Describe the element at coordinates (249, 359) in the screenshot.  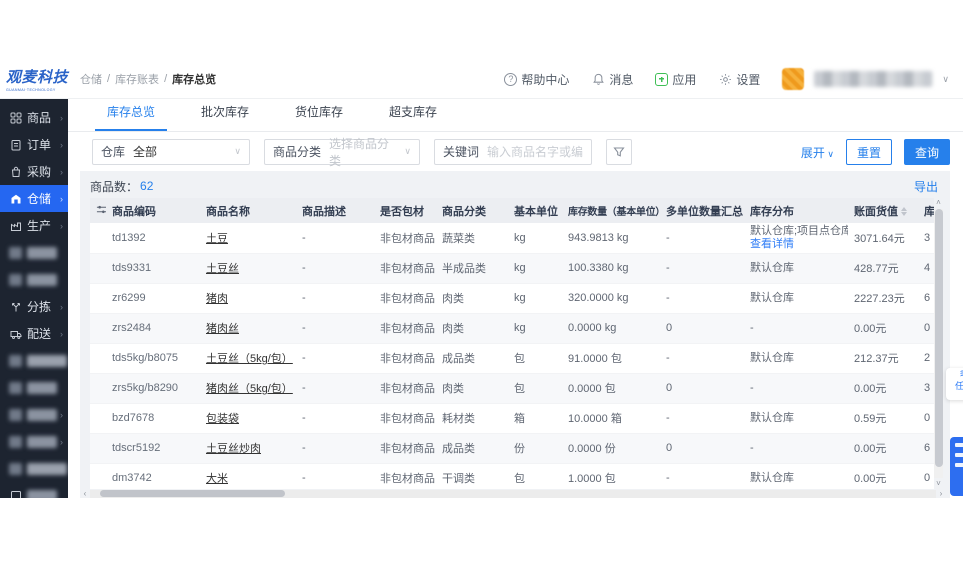
I see `product-name-link: 土豆丝（5kg/包）` at that location.